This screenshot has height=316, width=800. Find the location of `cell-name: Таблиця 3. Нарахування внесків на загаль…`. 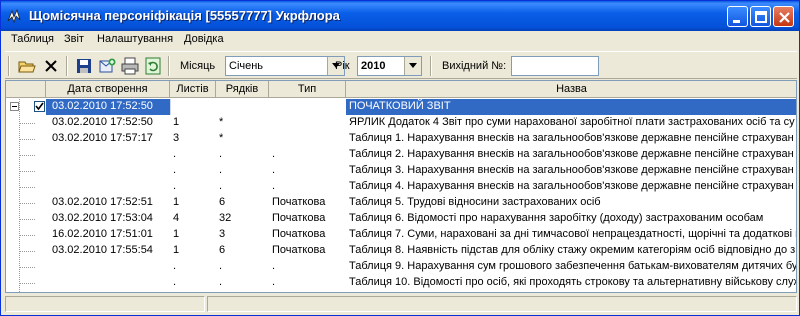

cell-name: Таблиця 3. Нарахування внесків на загаль… is located at coordinates (571, 170).